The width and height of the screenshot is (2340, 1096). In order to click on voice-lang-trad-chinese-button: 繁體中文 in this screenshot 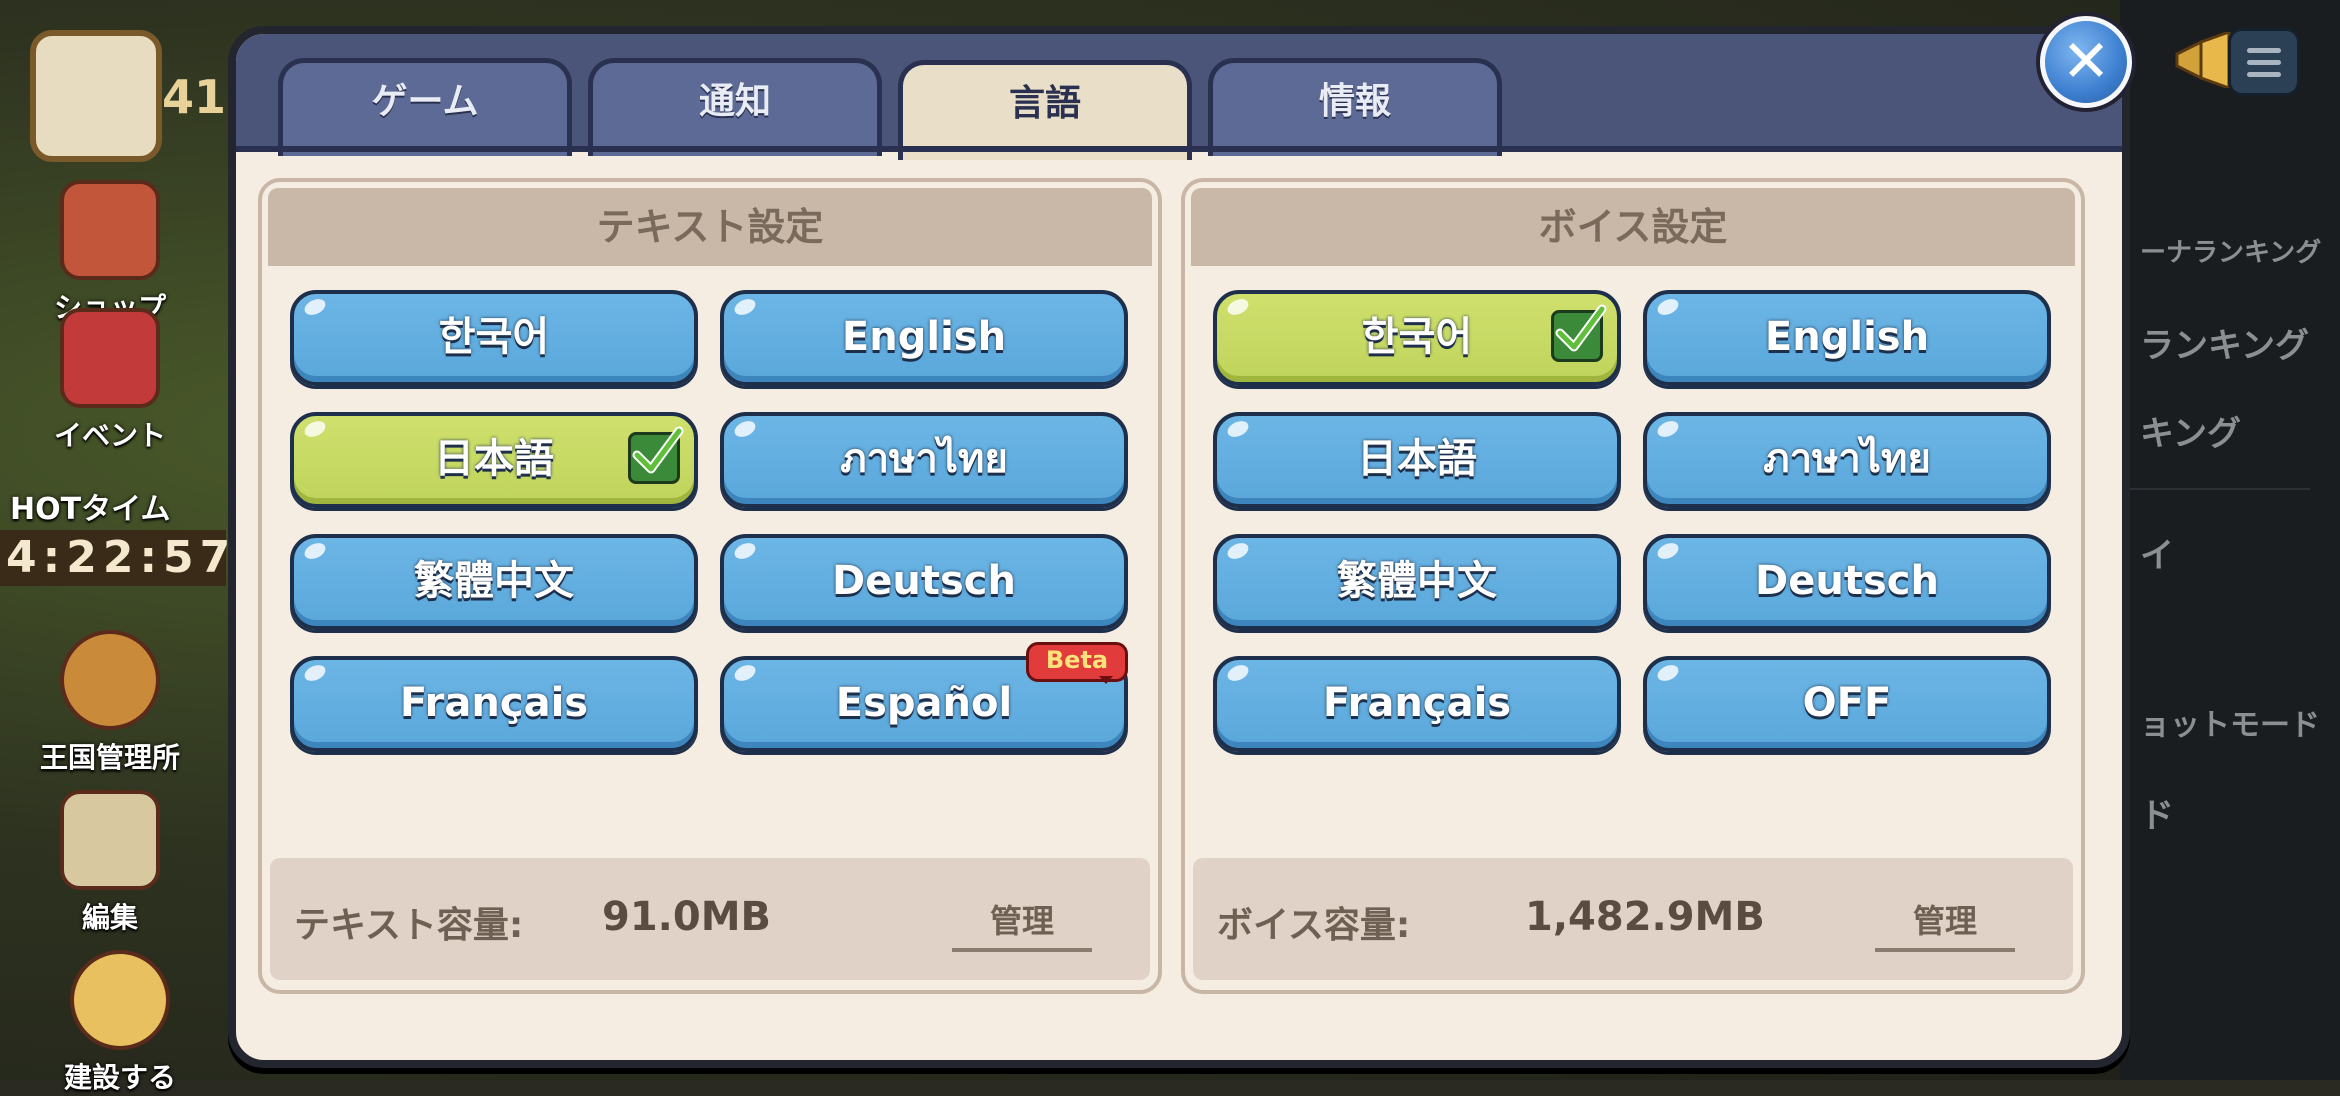, I will do `click(1417, 582)`.